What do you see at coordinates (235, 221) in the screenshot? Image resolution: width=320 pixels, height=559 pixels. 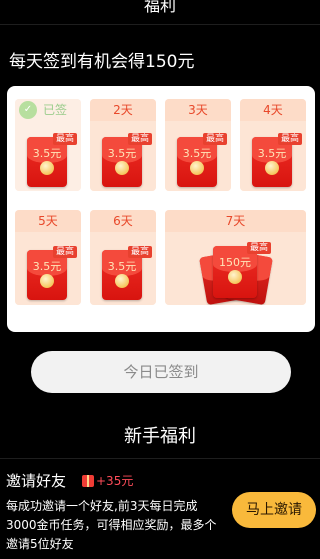 I see `day-label: 7天` at bounding box center [235, 221].